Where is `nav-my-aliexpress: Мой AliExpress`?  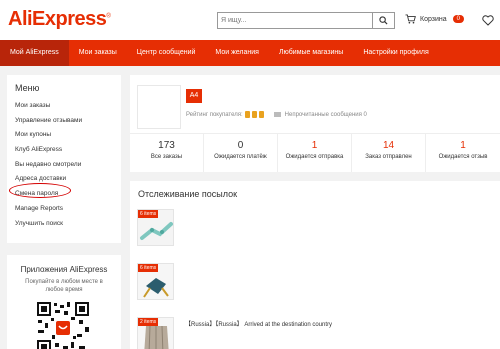 nav-my-aliexpress: Мой AliExpress is located at coordinates (34, 53).